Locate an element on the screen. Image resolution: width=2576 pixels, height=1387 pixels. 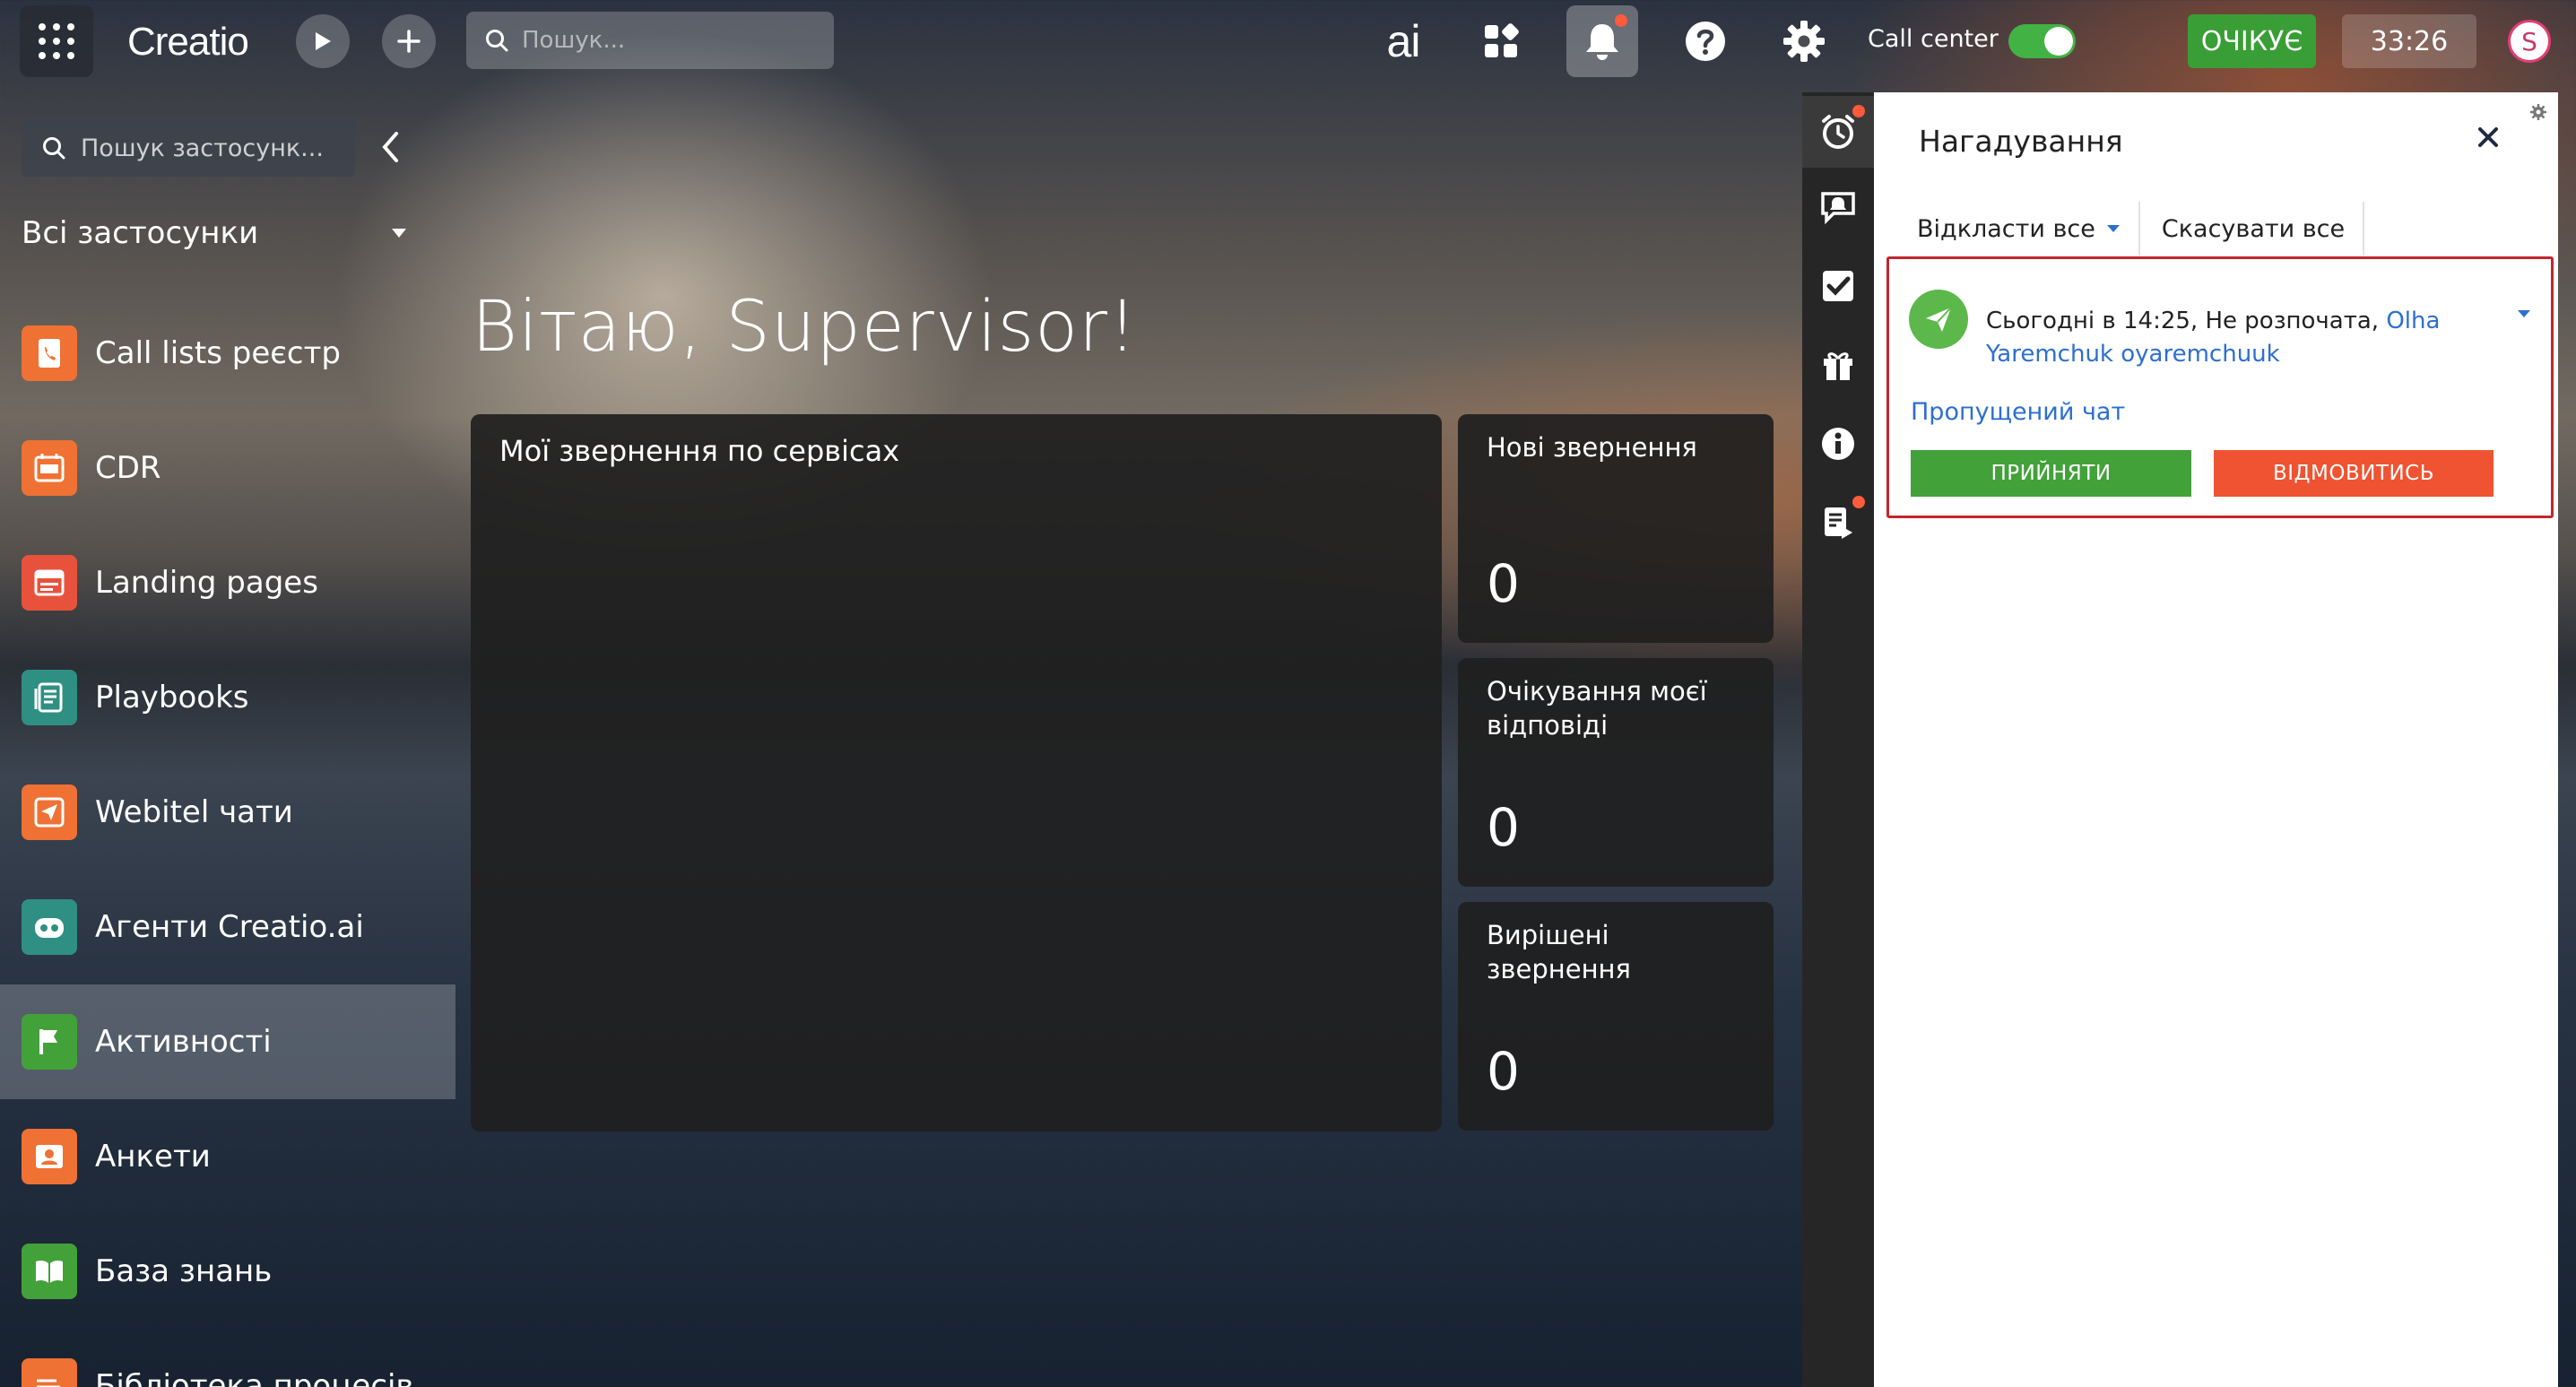
feed-tab is located at coordinates (1838, 523).